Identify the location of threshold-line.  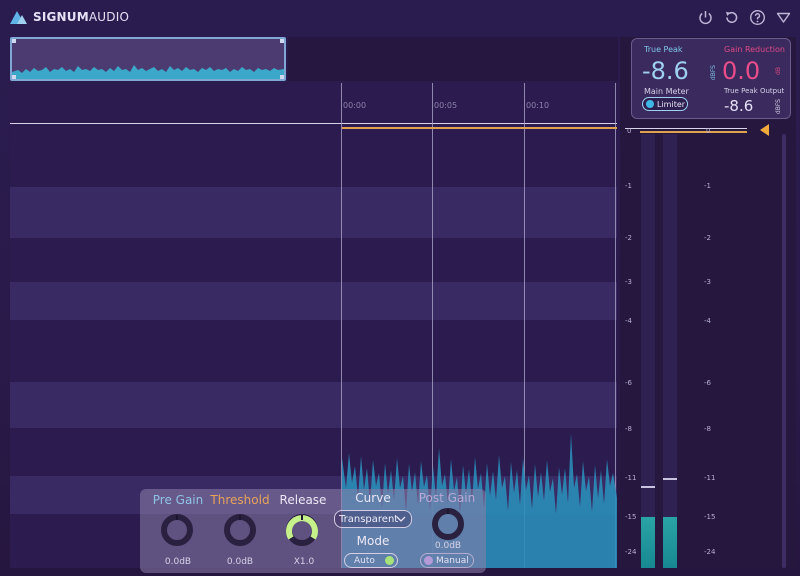
(313, 123).